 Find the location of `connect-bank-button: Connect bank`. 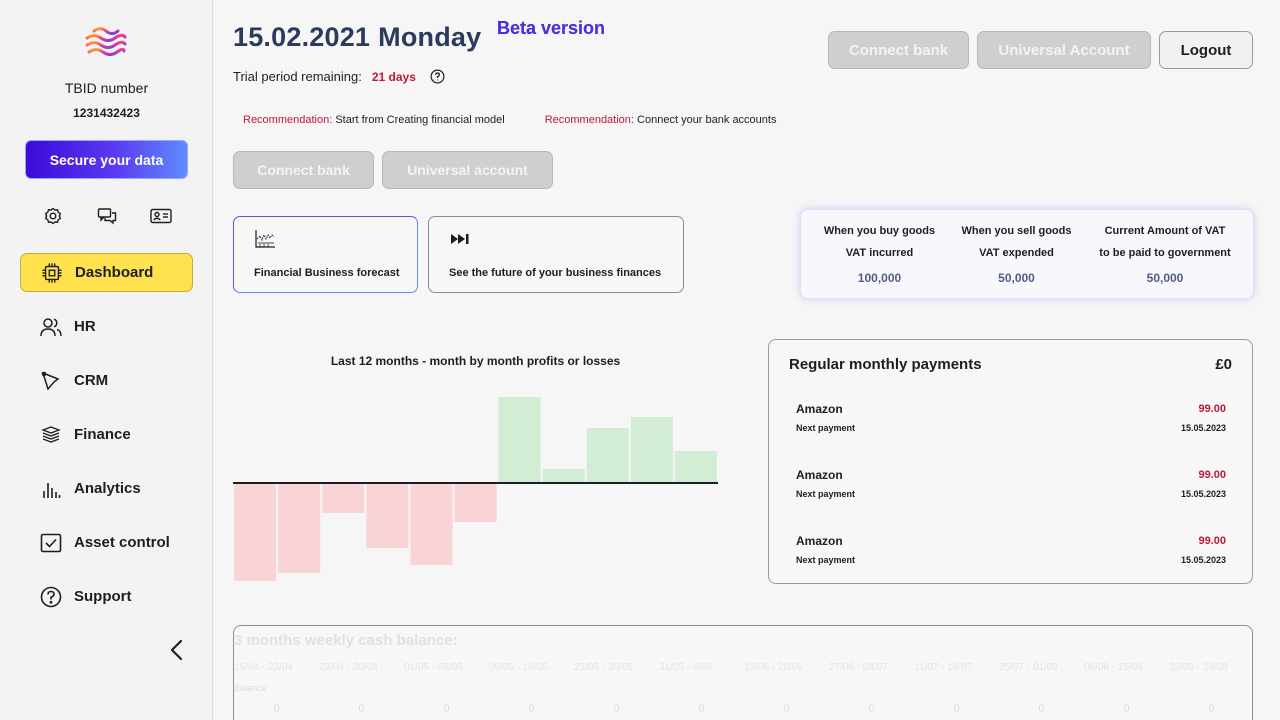

connect-bank-button: Connect bank is located at coordinates (898, 50).